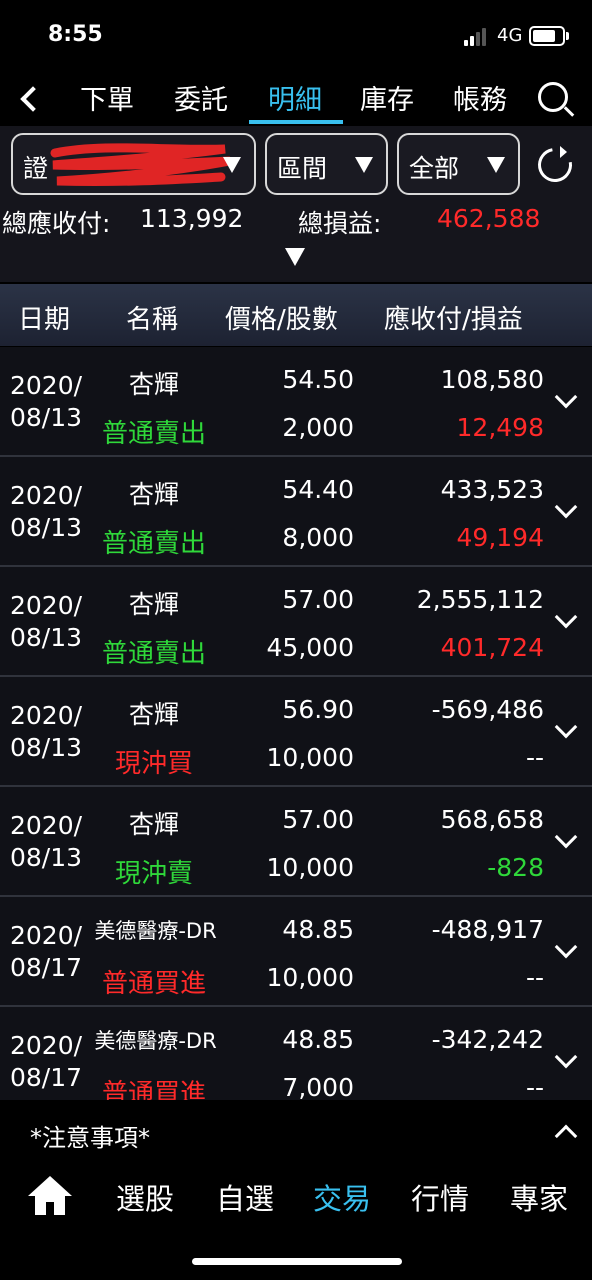  What do you see at coordinates (153, 874) in the screenshot?
I see `row-trade-type: 現沖賣` at bounding box center [153, 874].